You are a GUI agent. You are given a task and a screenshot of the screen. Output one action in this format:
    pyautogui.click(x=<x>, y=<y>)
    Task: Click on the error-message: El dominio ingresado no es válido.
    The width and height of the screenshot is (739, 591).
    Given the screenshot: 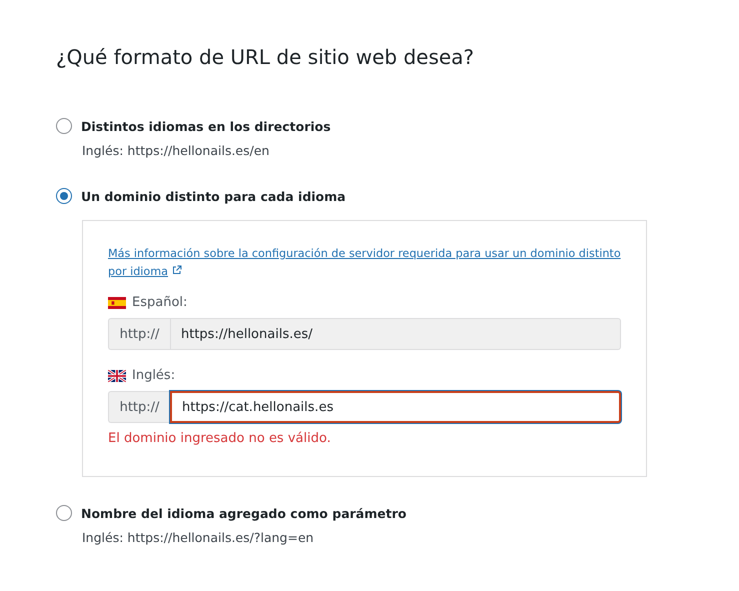 What is the action you would take?
    pyautogui.click(x=220, y=438)
    